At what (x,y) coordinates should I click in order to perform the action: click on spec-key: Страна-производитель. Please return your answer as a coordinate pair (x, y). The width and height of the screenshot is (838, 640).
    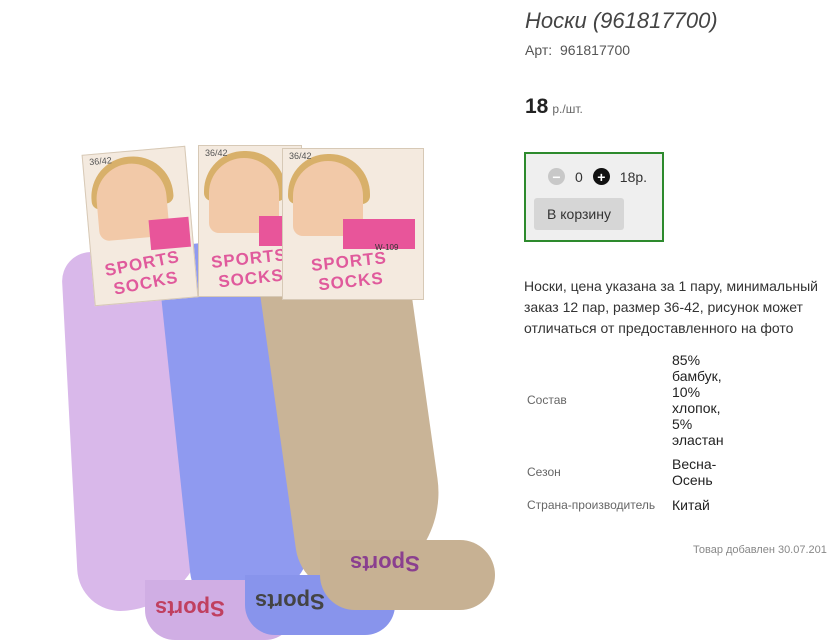
    Looking at the image, I should click on (591, 505).